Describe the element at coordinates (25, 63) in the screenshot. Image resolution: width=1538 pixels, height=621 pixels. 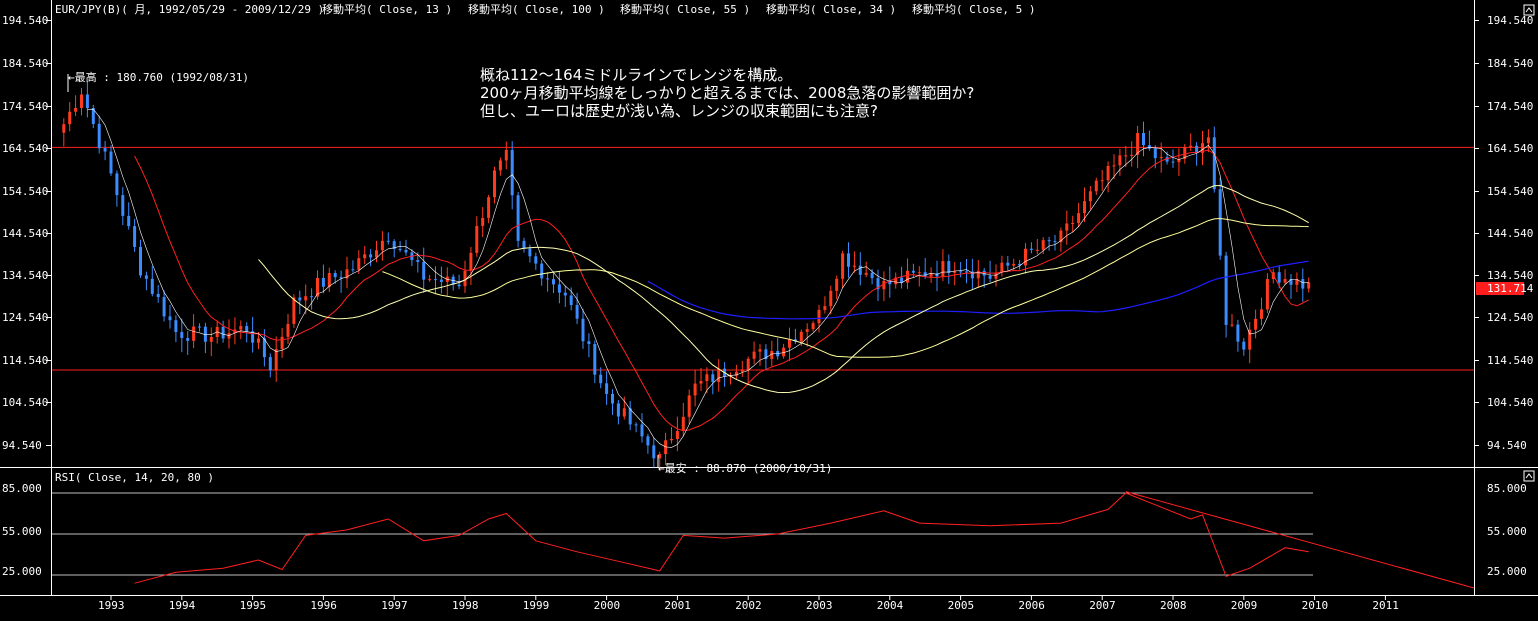
I see `price-tick-left: 184.540` at that location.